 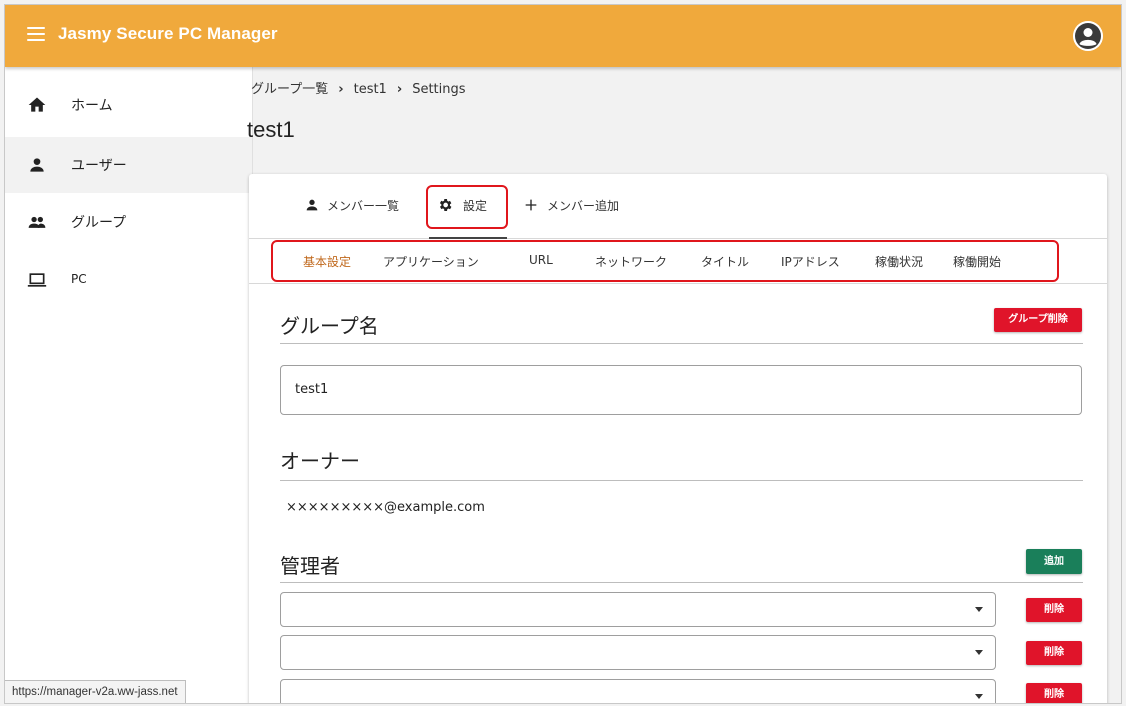 I want to click on home-icon, so click(x=37, y=104).